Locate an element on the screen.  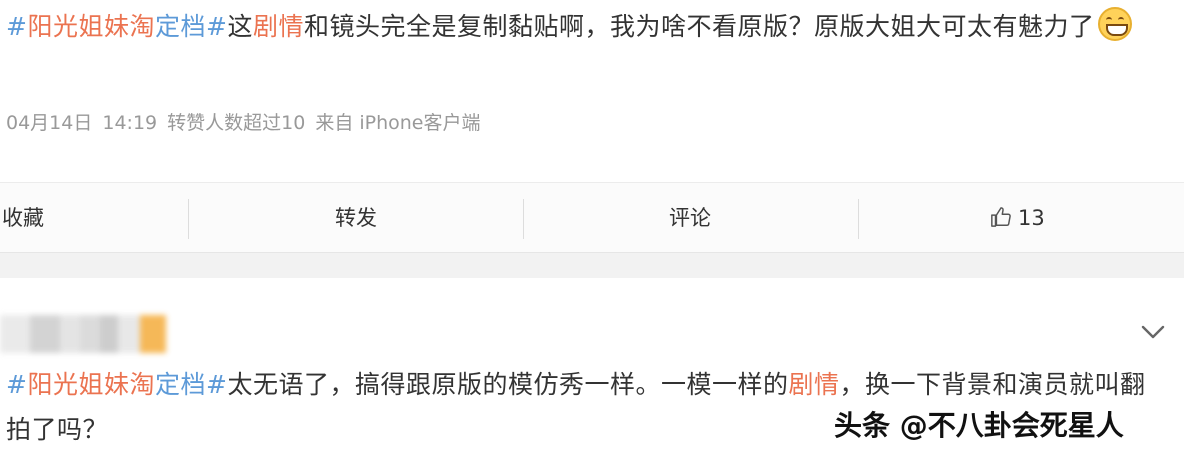
section-gap is located at coordinates (592, 265).